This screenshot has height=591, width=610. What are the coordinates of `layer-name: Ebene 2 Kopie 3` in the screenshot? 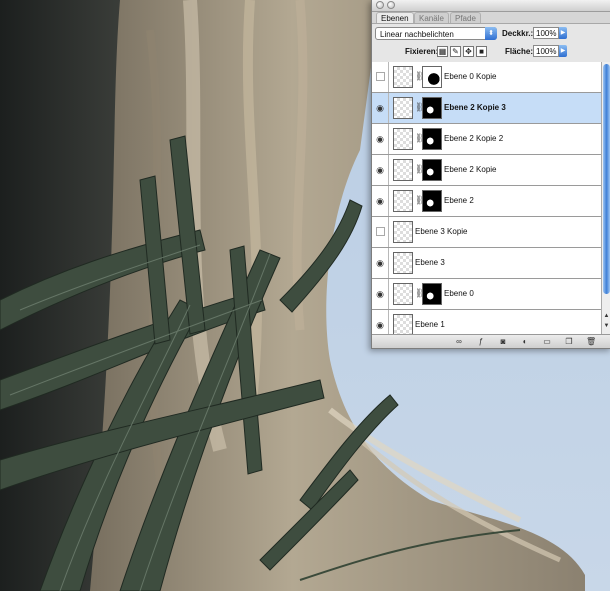 It's located at (475, 107).